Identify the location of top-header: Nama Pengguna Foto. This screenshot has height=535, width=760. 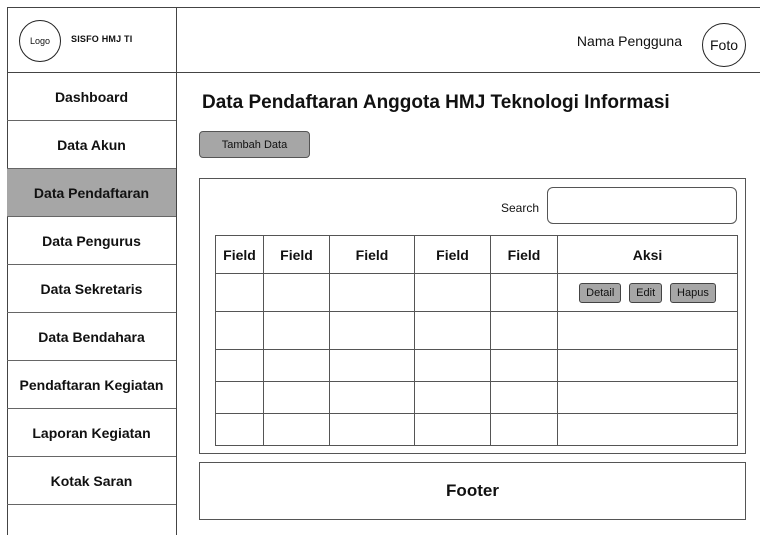
(468, 40).